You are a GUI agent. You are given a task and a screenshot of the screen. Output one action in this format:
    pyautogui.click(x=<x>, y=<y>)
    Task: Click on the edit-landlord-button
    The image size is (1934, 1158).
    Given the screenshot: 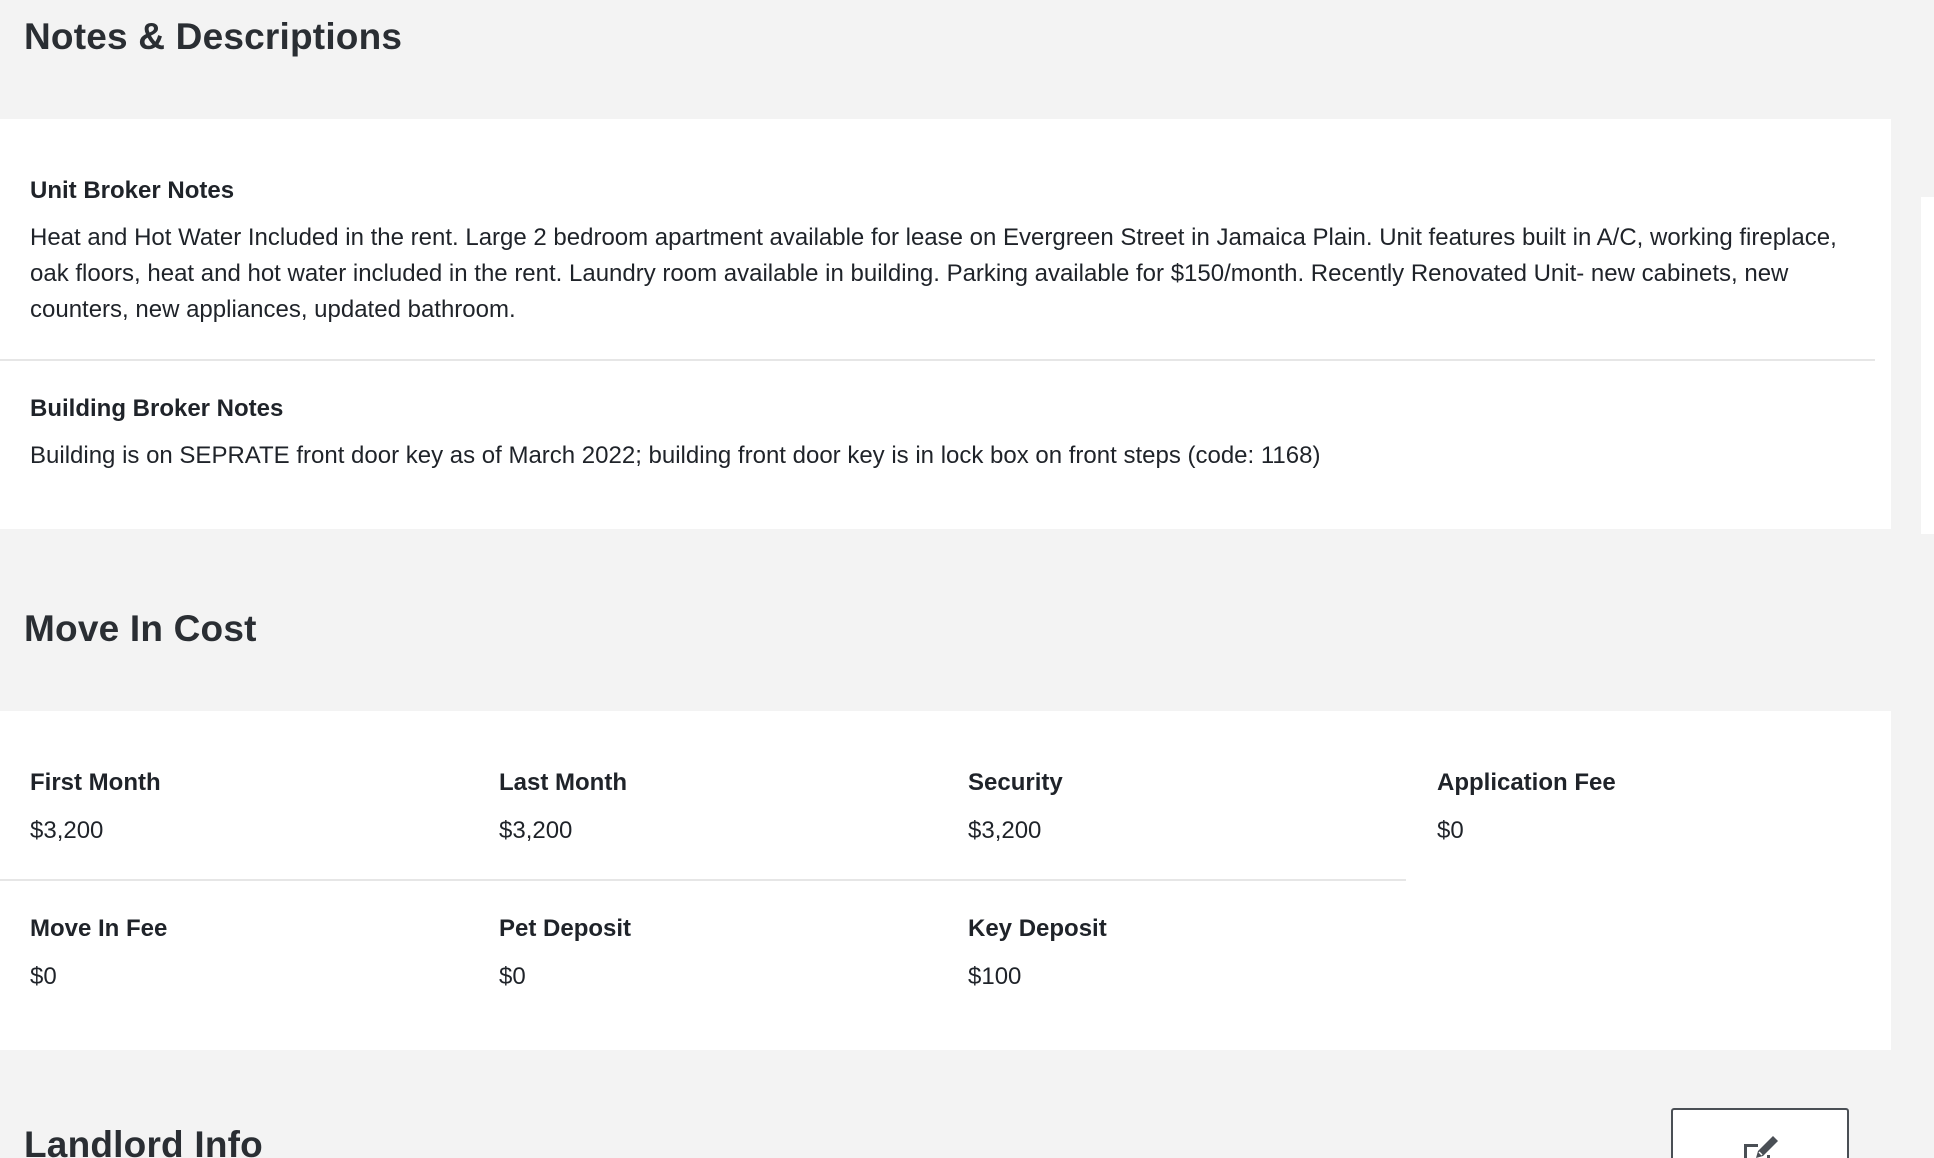 What is the action you would take?
    pyautogui.click(x=1760, y=1133)
    